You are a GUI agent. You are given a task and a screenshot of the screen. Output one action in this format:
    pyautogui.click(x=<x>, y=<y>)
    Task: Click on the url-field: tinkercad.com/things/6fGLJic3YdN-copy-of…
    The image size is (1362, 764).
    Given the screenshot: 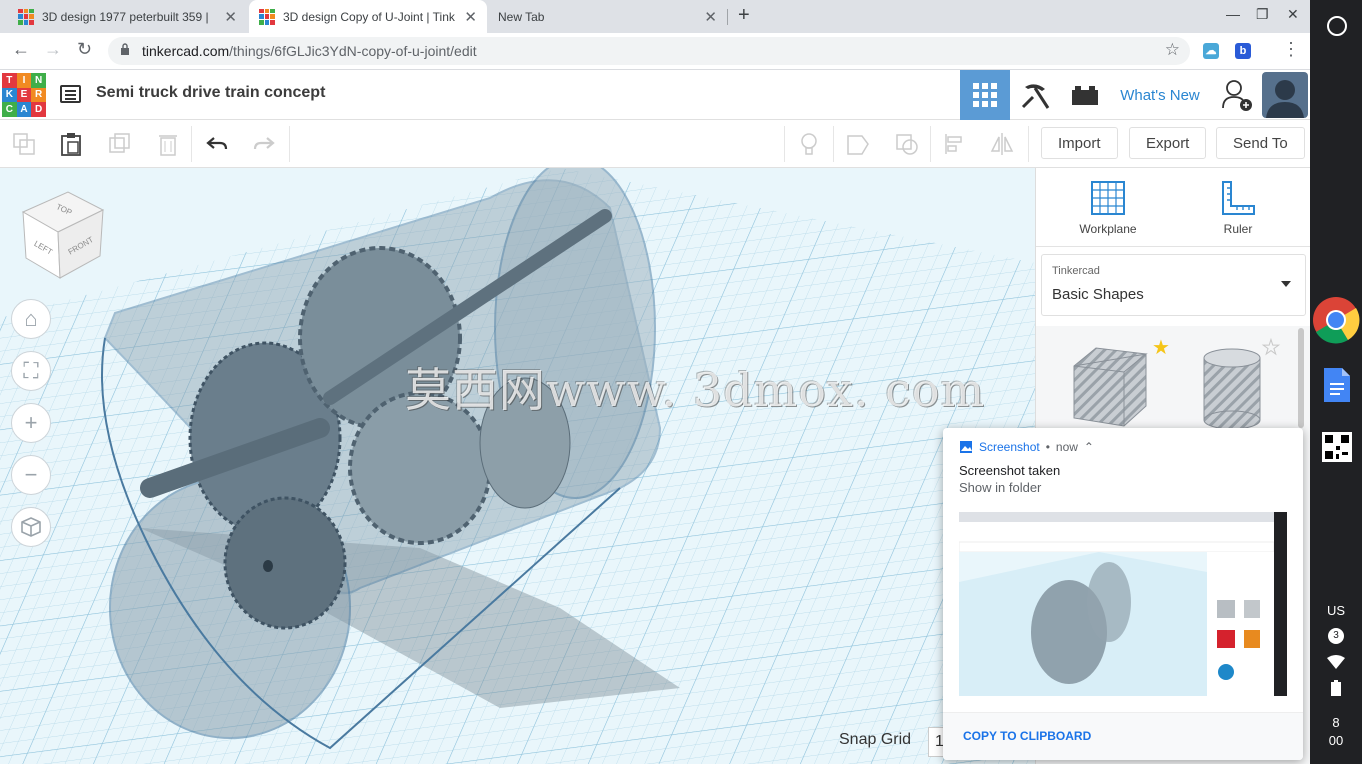 What is the action you would take?
    pyautogui.click(x=649, y=51)
    